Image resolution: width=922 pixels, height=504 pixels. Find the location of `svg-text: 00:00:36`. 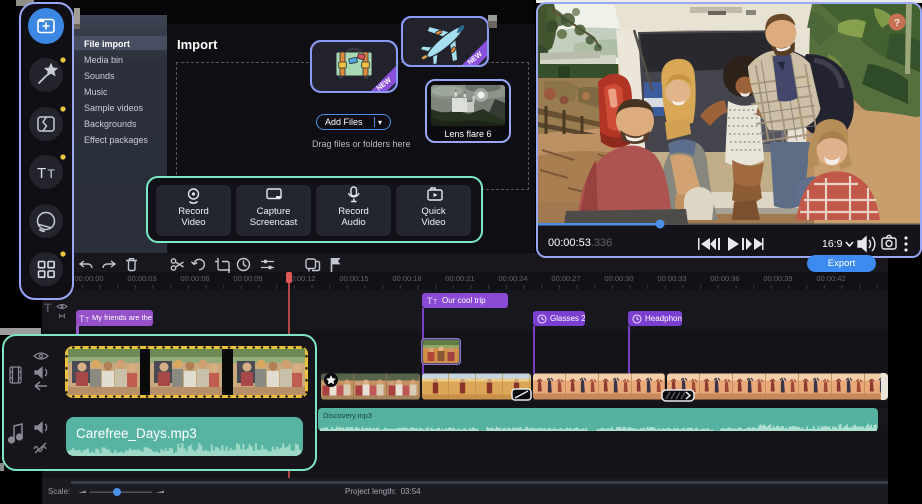

svg-text: 00:00:36 is located at coordinates (724, 278).